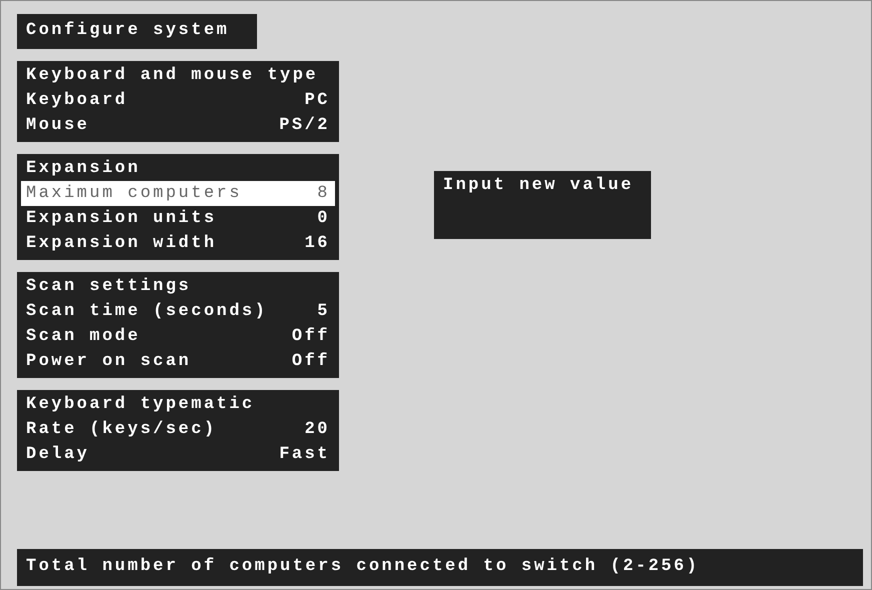 This screenshot has width=872, height=590. I want to click on setting-row: Scan mode Off, so click(178, 336).